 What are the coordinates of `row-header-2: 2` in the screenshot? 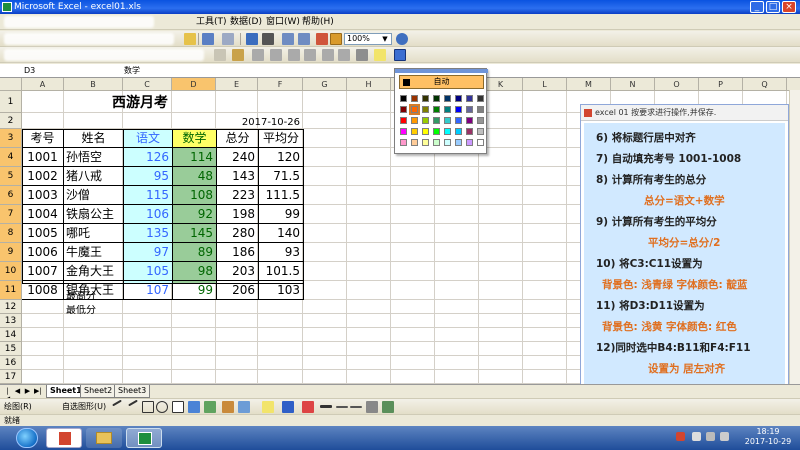 It's located at (11, 121).